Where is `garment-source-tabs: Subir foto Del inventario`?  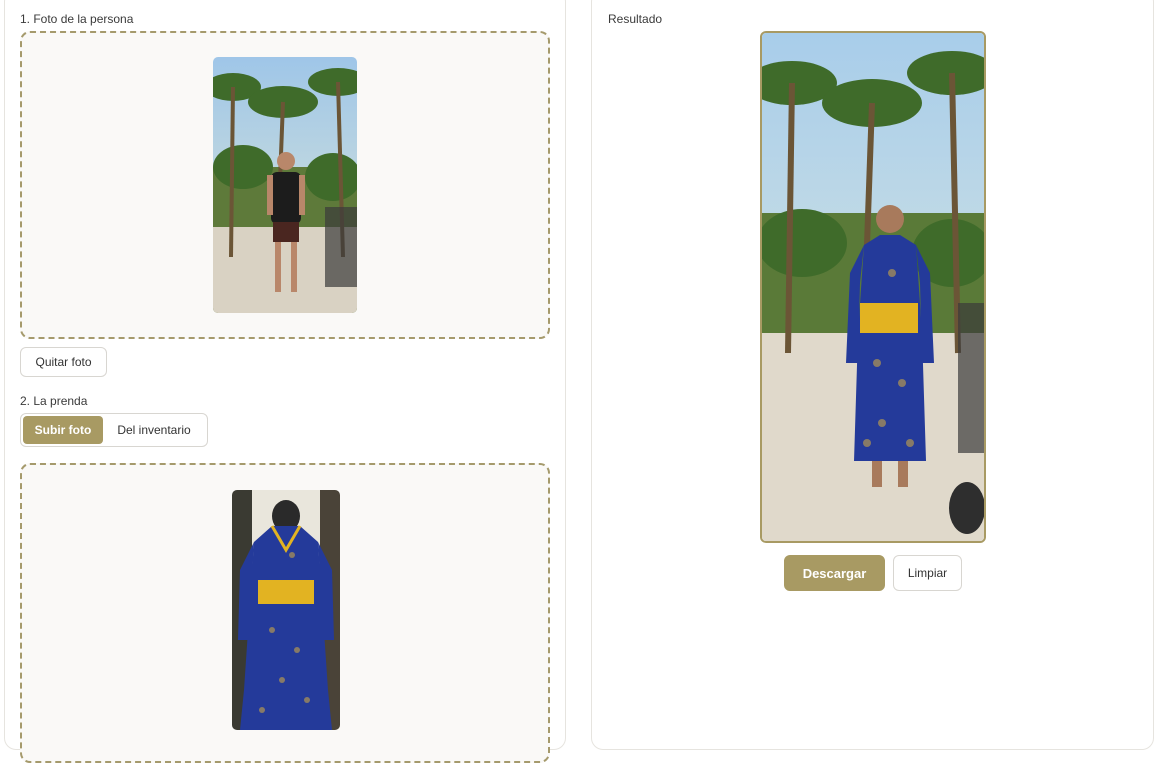 garment-source-tabs: Subir foto Del inventario is located at coordinates (114, 430).